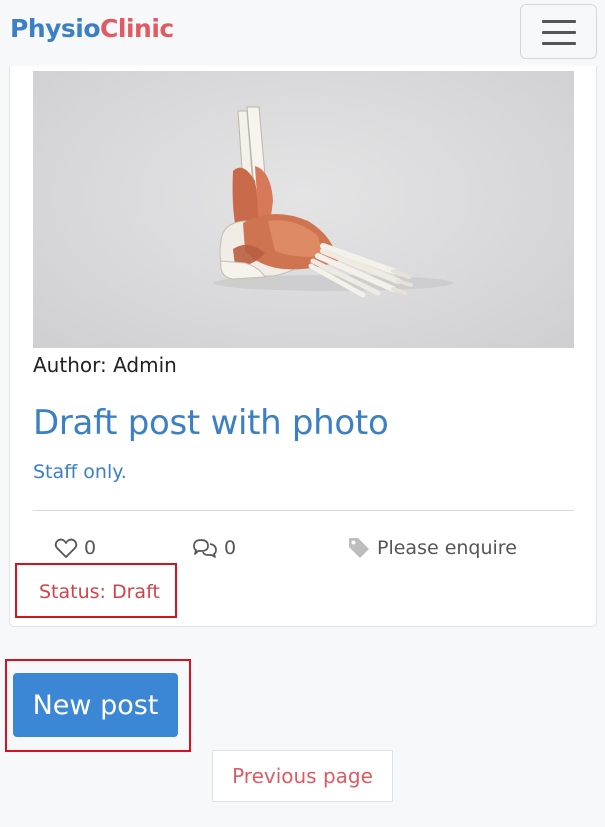 The width and height of the screenshot is (605, 827). Describe the element at coordinates (105, 365) in the screenshot. I see `post-author: Author: Admin` at that location.